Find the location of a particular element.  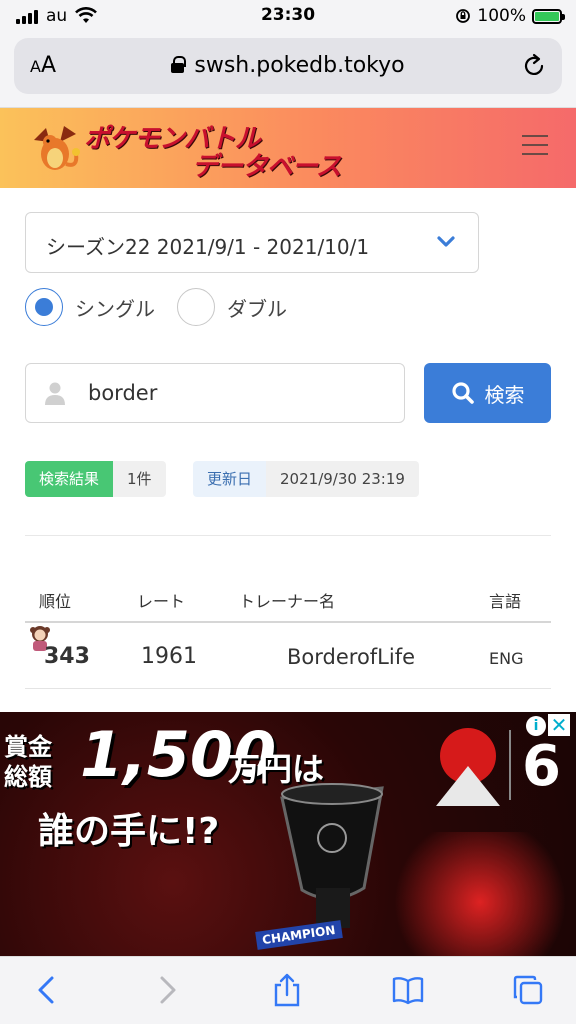

orientation-lock-icon is located at coordinates (463, 16).